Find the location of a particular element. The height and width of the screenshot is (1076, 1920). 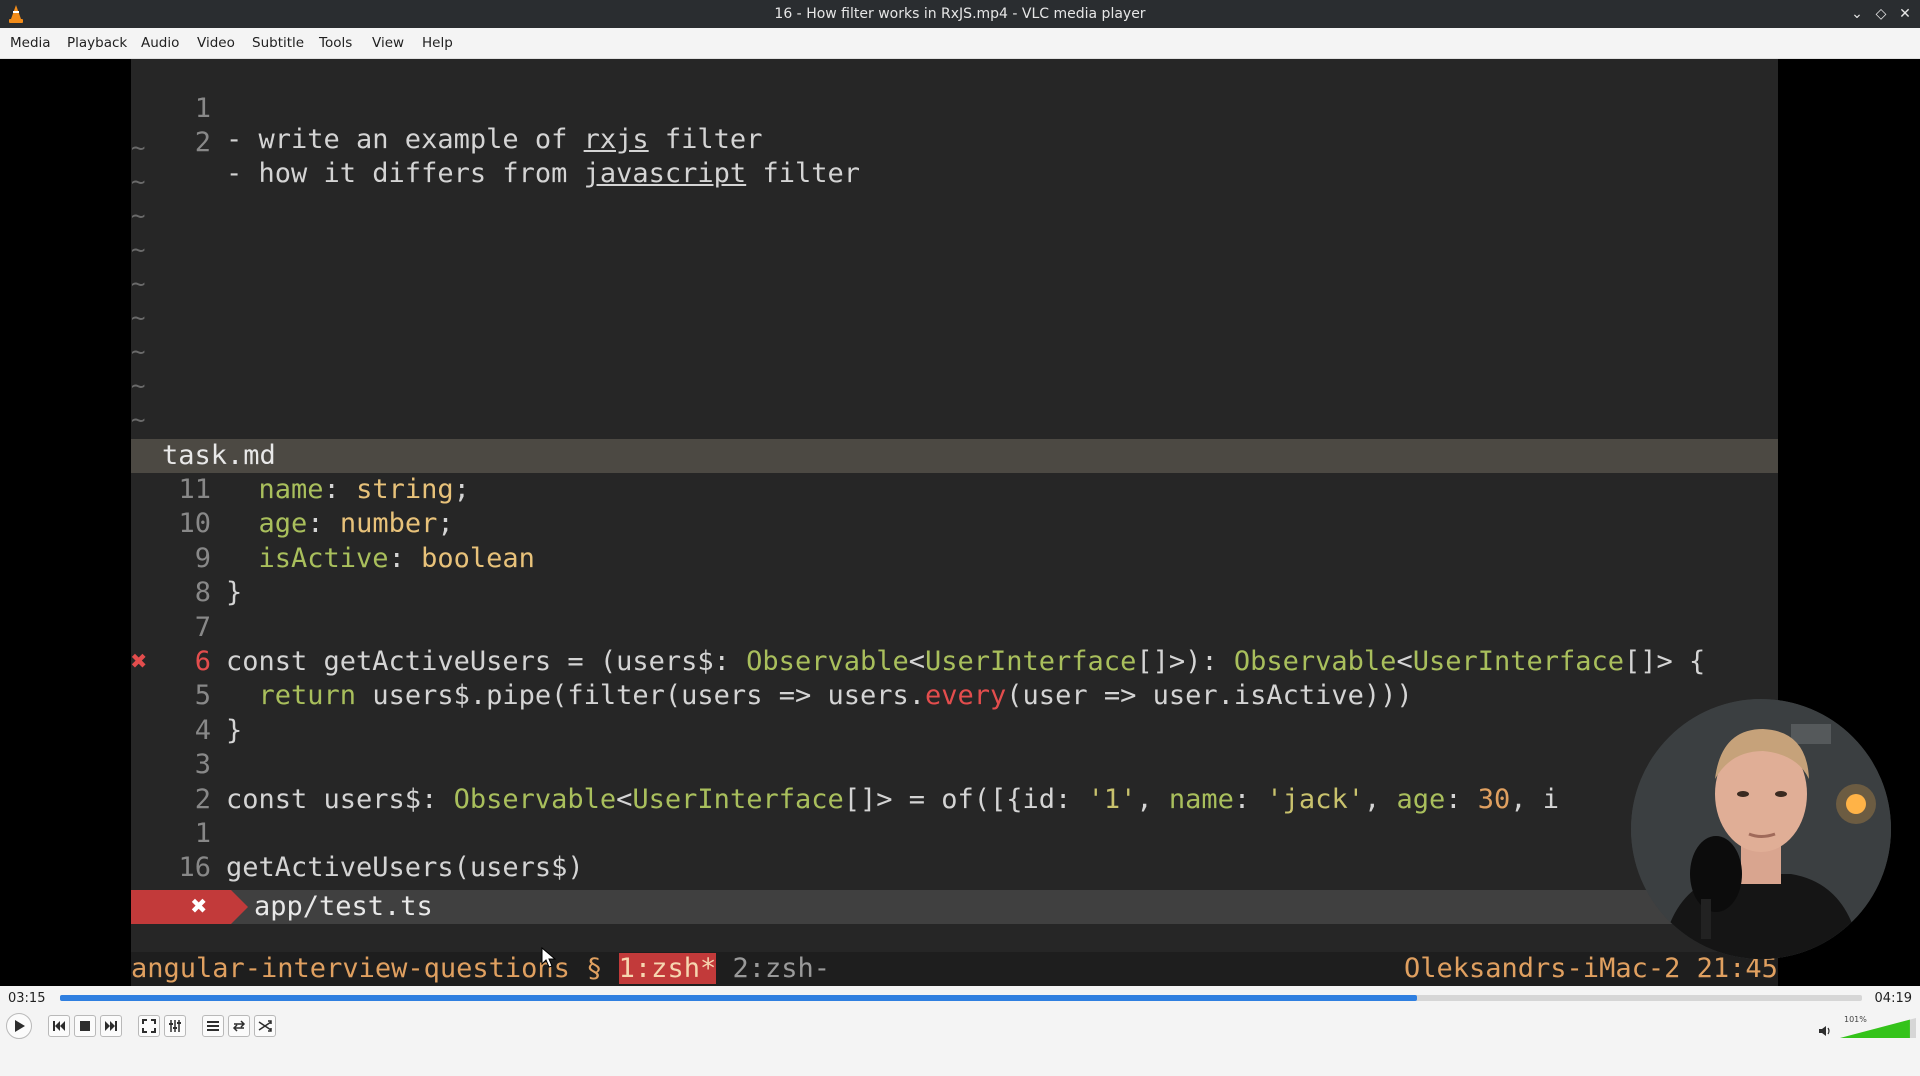

previous-icon is located at coordinates (59, 1026).